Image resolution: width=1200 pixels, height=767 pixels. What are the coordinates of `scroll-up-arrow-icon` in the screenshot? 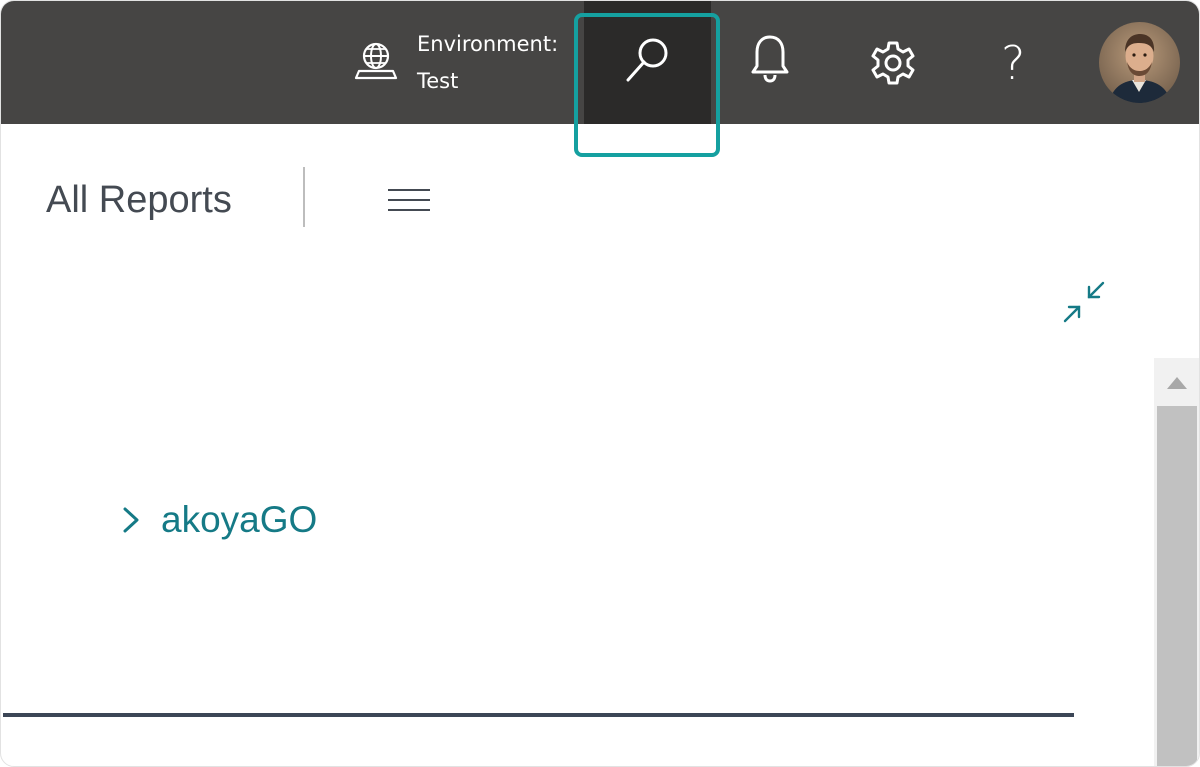 It's located at (1177, 383).